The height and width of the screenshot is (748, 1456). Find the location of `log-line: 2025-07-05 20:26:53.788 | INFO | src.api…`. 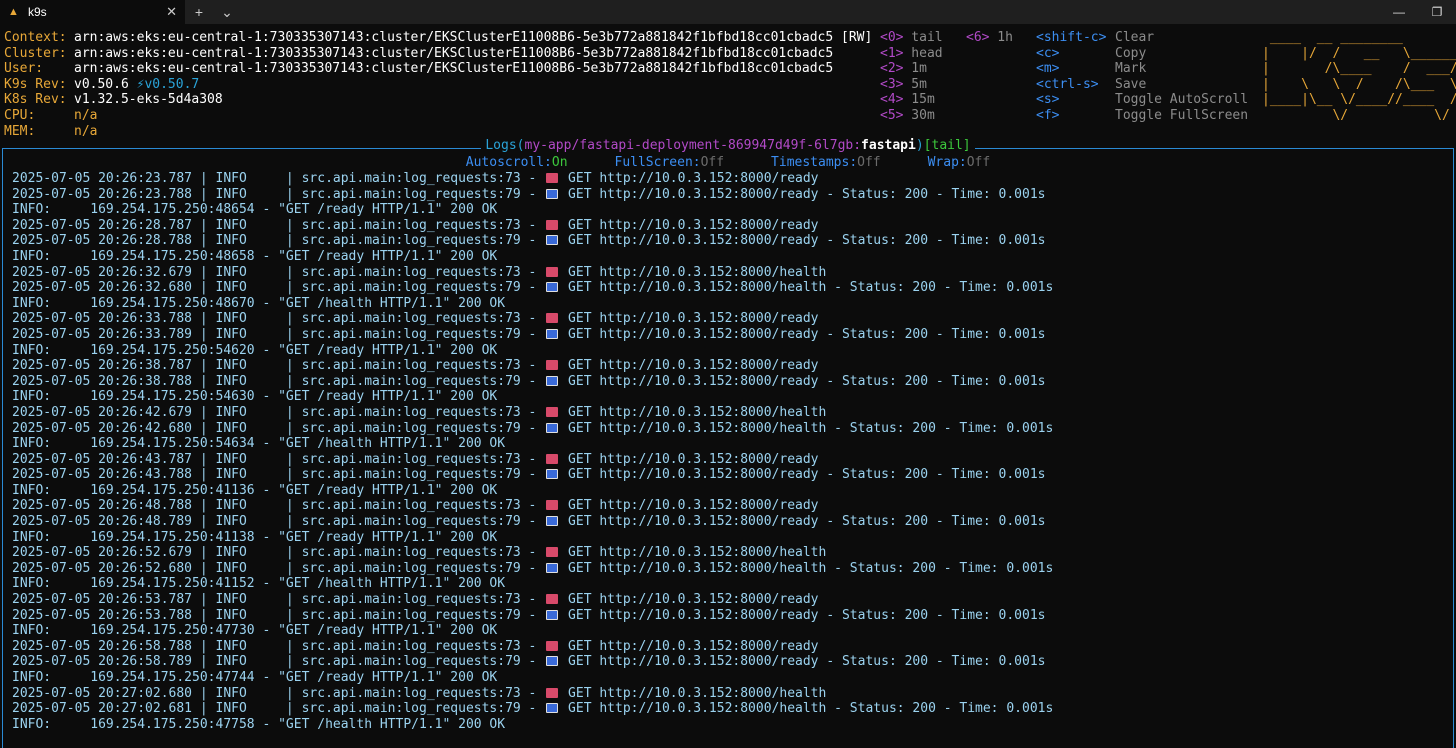

log-line: 2025-07-05 20:26:53.788 | INFO | src.api… is located at coordinates (727, 616).